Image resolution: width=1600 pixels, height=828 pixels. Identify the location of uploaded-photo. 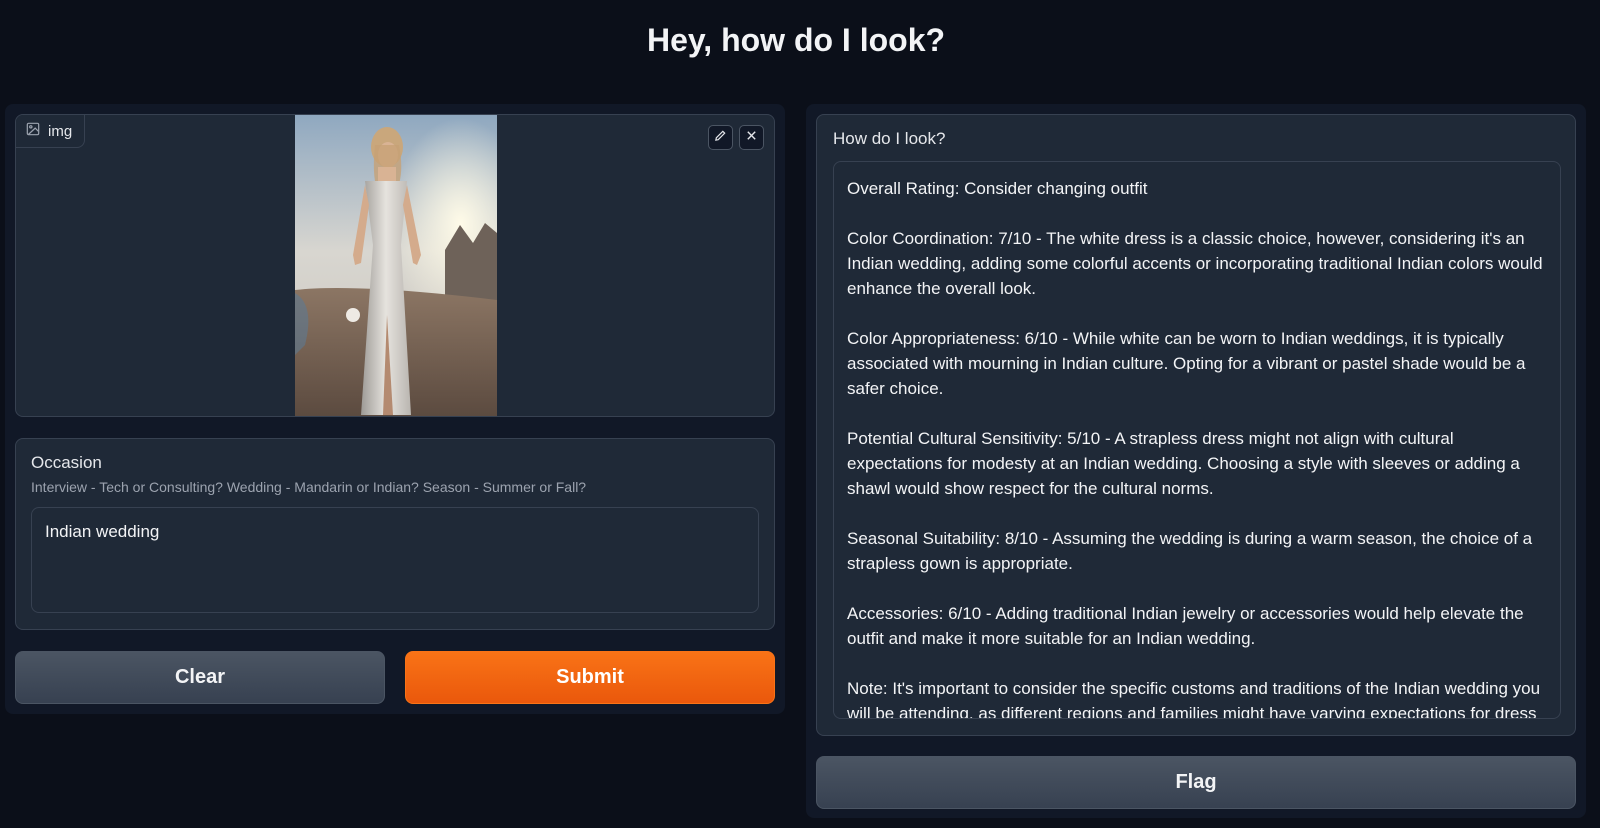
(396, 265).